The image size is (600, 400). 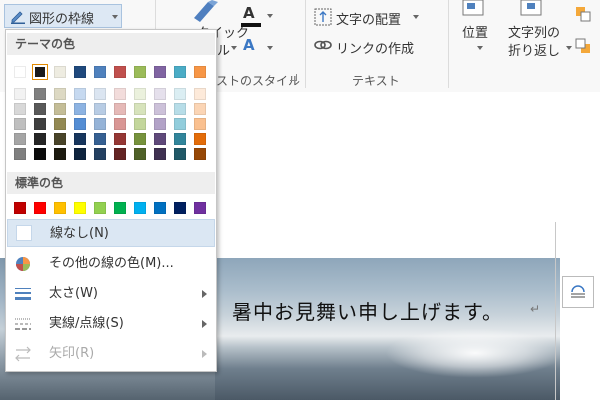 What do you see at coordinates (368, 18) in the screenshot?
I see `text-direction-label: 文字の配置` at bounding box center [368, 18].